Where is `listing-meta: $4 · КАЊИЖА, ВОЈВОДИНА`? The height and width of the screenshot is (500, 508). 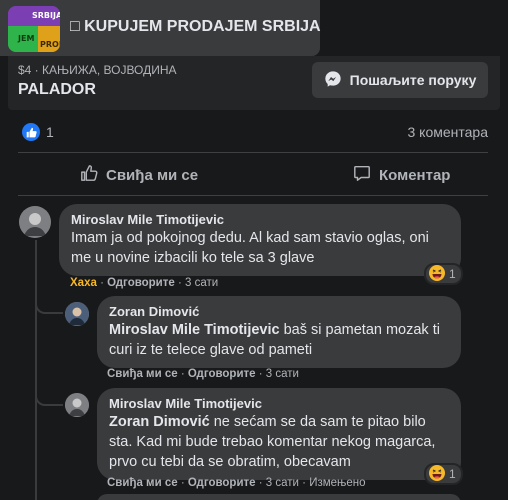
listing-meta: $4 · КАЊИЖА, ВОЈВОДИНА is located at coordinates (97, 70).